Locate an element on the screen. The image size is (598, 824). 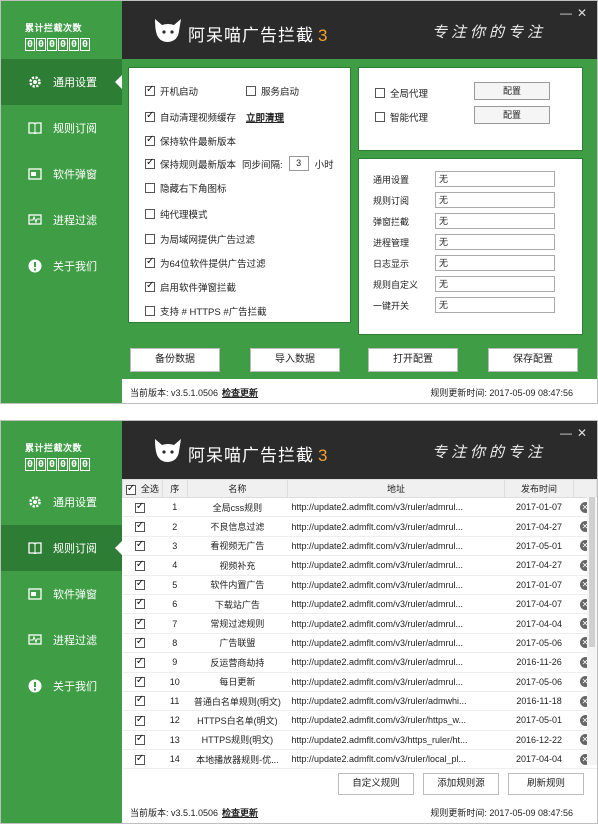
sync-interval-input: 3 is located at coordinates (298, 163).